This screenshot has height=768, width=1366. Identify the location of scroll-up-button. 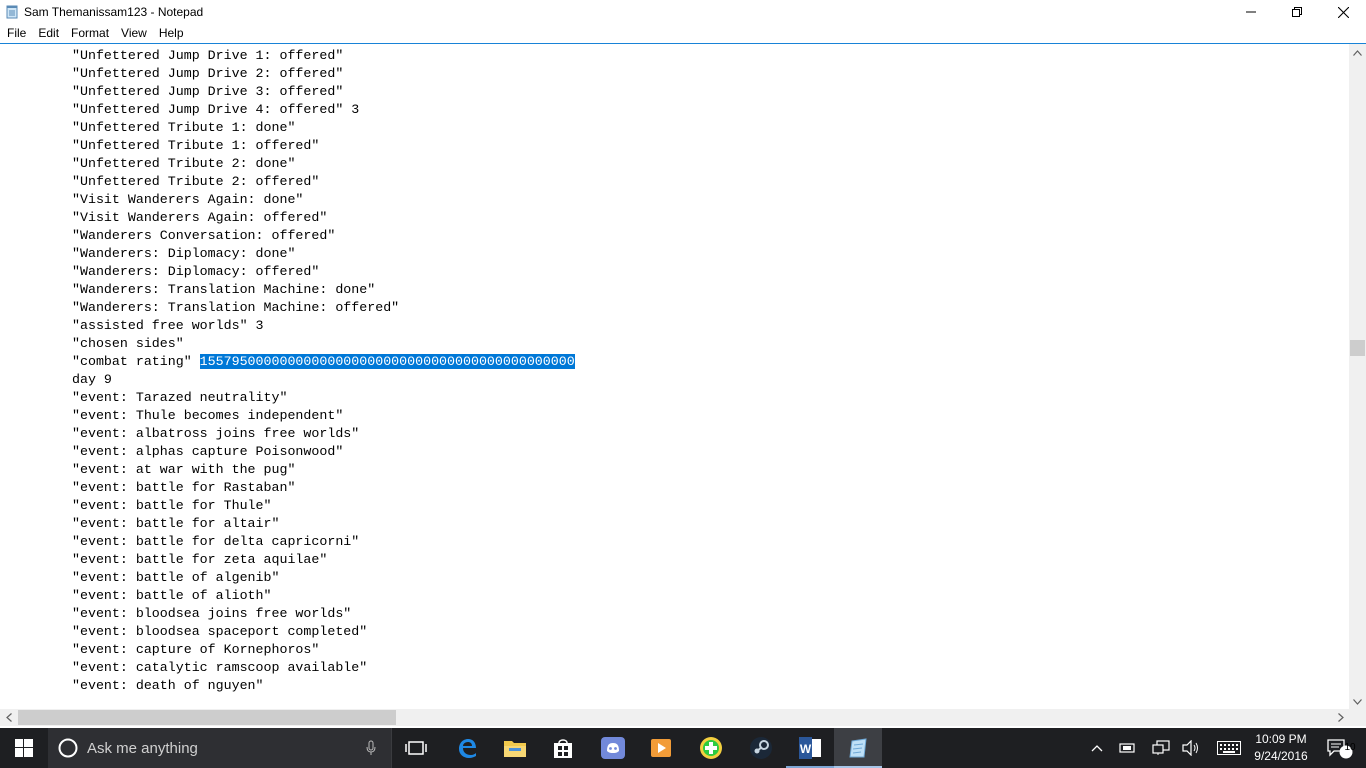
(1357, 52).